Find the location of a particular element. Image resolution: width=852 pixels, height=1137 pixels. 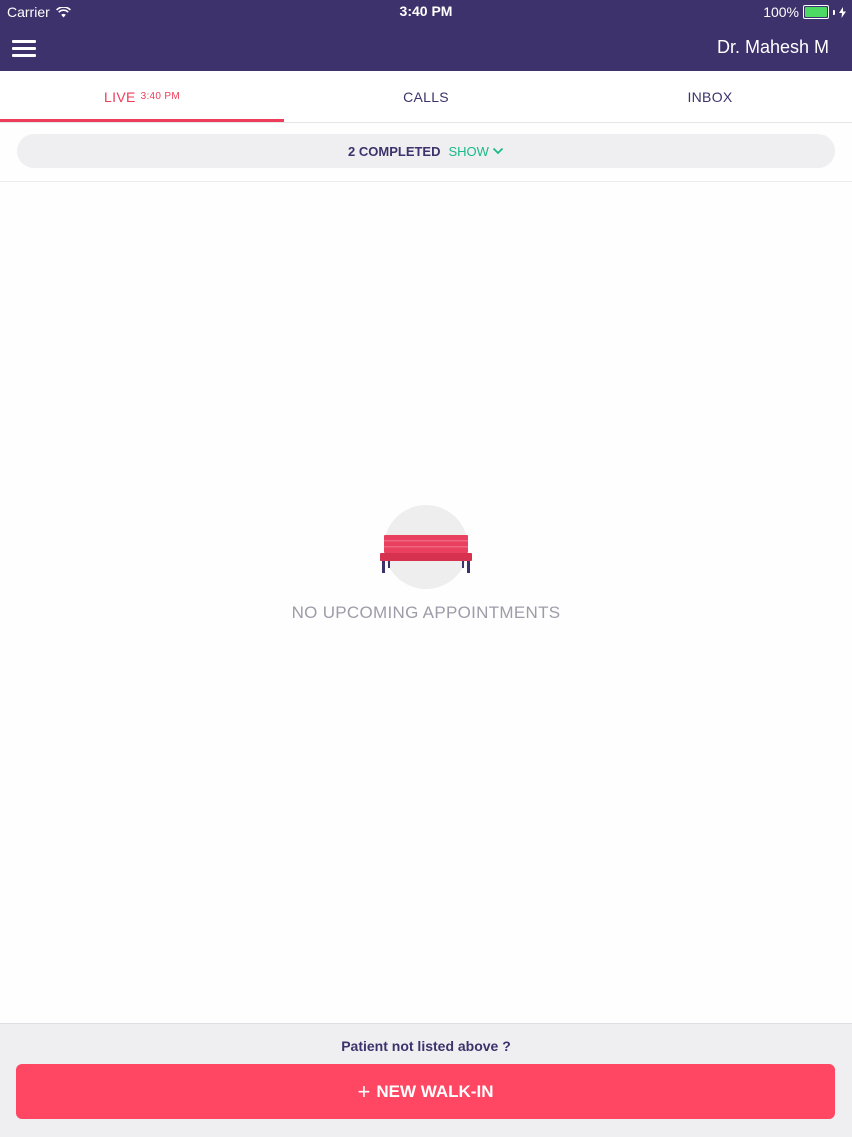

empty-state-message: NO UPCOMING APPOINTMENTS is located at coordinates (426, 612).